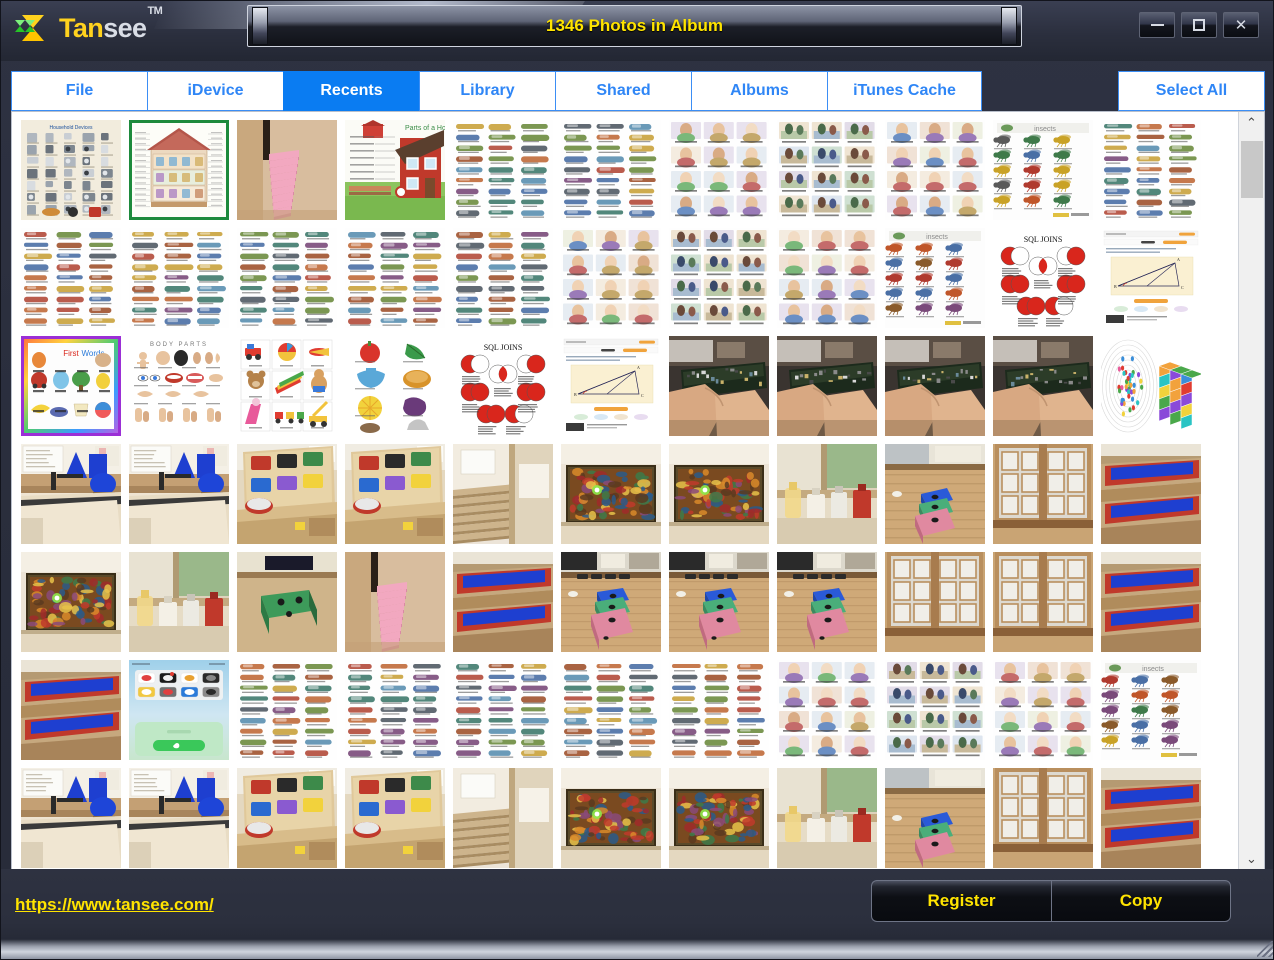 The width and height of the screenshot is (1274, 960). I want to click on photo-thumbnail: First Words, so click(71, 386).